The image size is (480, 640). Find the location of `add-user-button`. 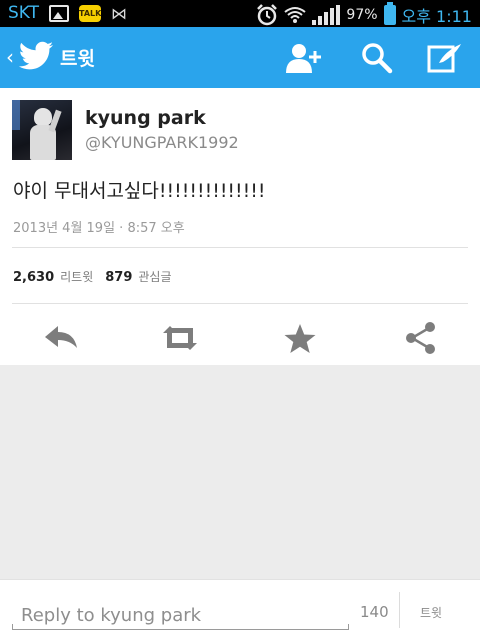

add-user-button is located at coordinates (304, 58).